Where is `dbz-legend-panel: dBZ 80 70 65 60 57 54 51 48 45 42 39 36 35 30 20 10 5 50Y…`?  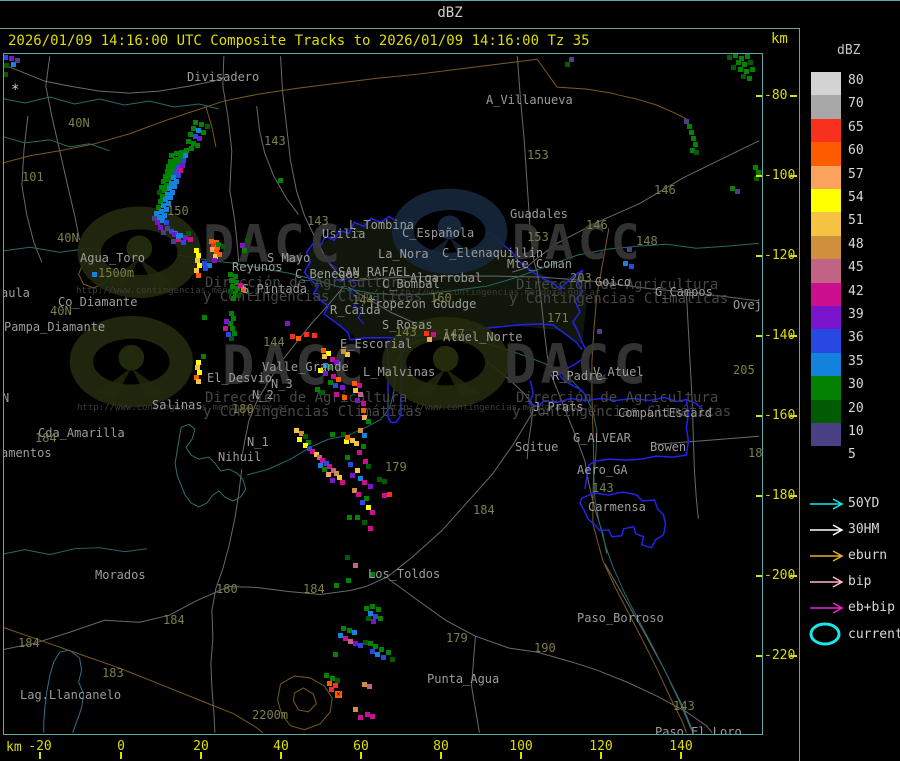
dbz-legend-panel: dBZ 80 70 65 60 57 54 51 48 45 42 39 36 35 30 20 10 5 50Y… is located at coordinates (849, 394).